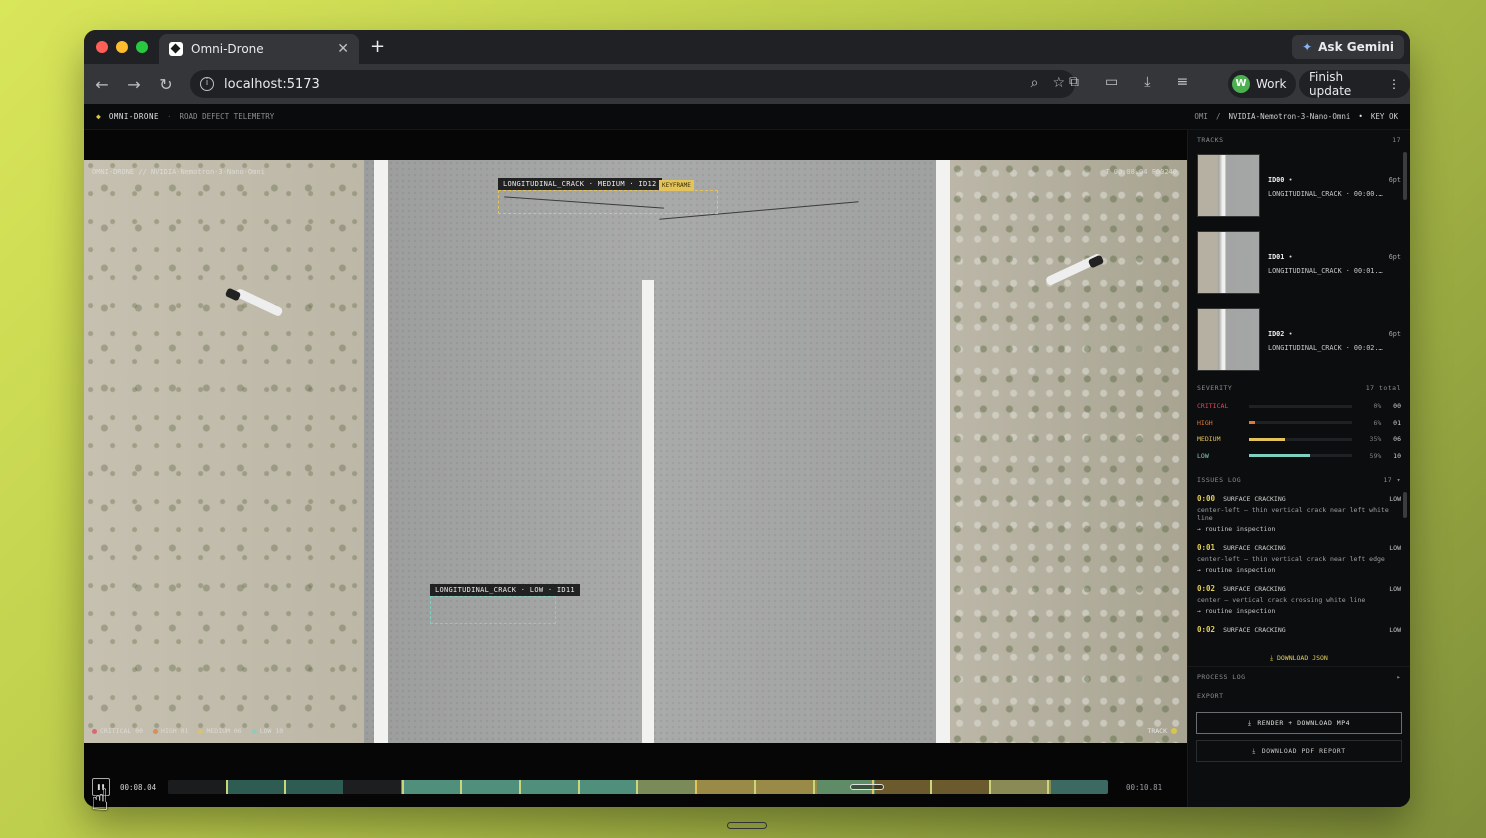 This screenshot has width=1486, height=838. What do you see at coordinates (1182, 82) in the screenshot?
I see `media-controls-icon: ≡` at bounding box center [1182, 82].